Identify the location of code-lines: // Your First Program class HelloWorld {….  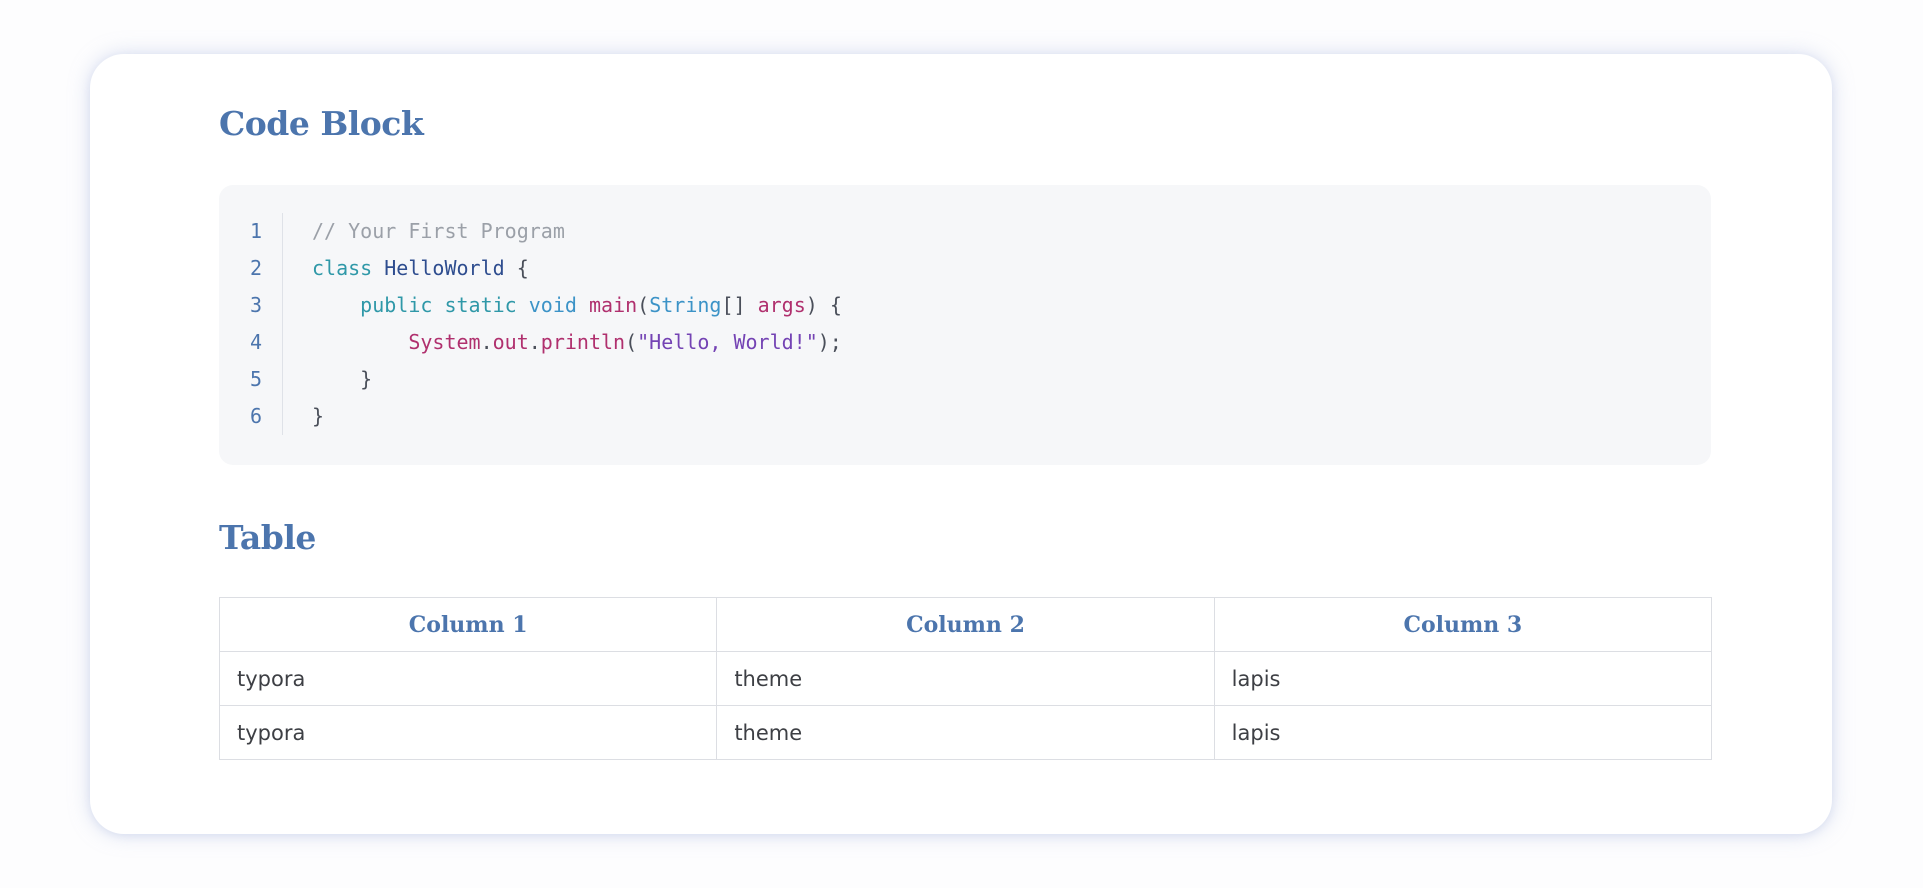
(577, 324).